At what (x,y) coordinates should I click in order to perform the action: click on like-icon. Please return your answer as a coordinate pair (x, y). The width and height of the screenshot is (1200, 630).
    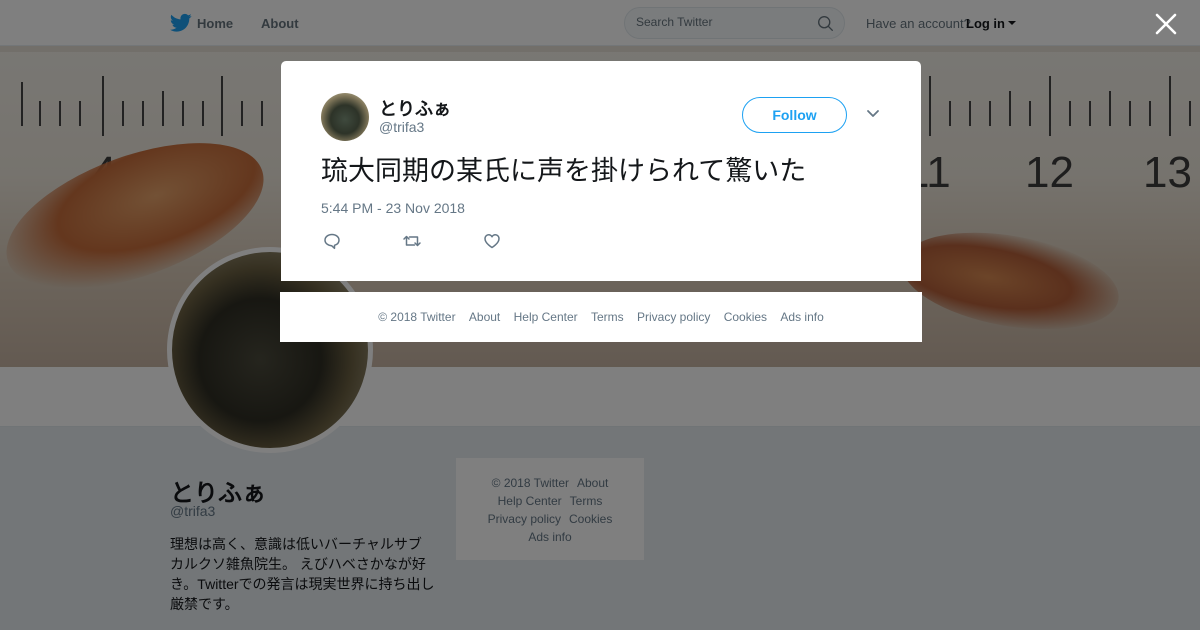
    Looking at the image, I should click on (492, 241).